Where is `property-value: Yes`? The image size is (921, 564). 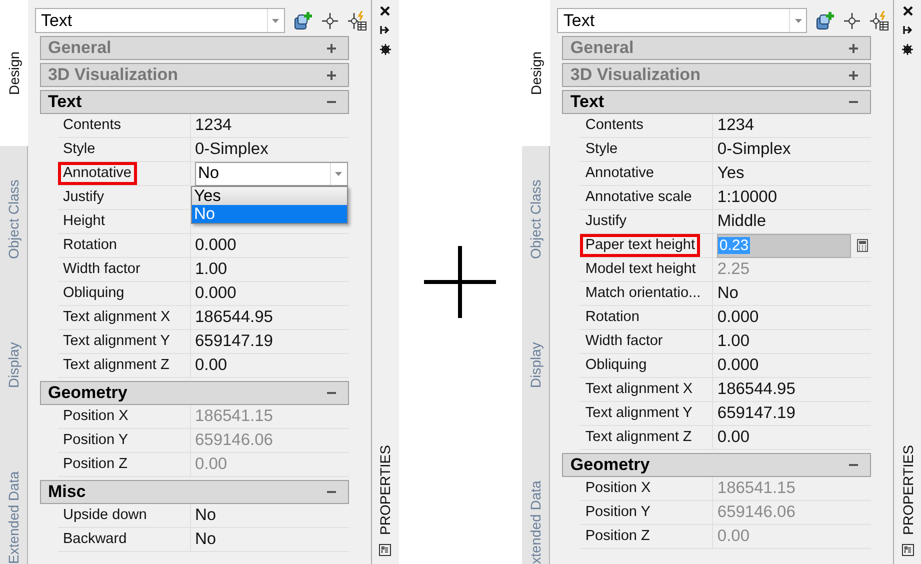
property-value: Yes is located at coordinates (730, 173).